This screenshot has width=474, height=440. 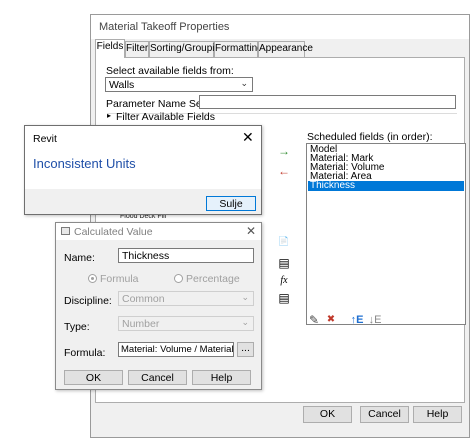 What do you see at coordinates (213, 279) in the screenshot?
I see `percentage-radio-label: Percentage` at bounding box center [213, 279].